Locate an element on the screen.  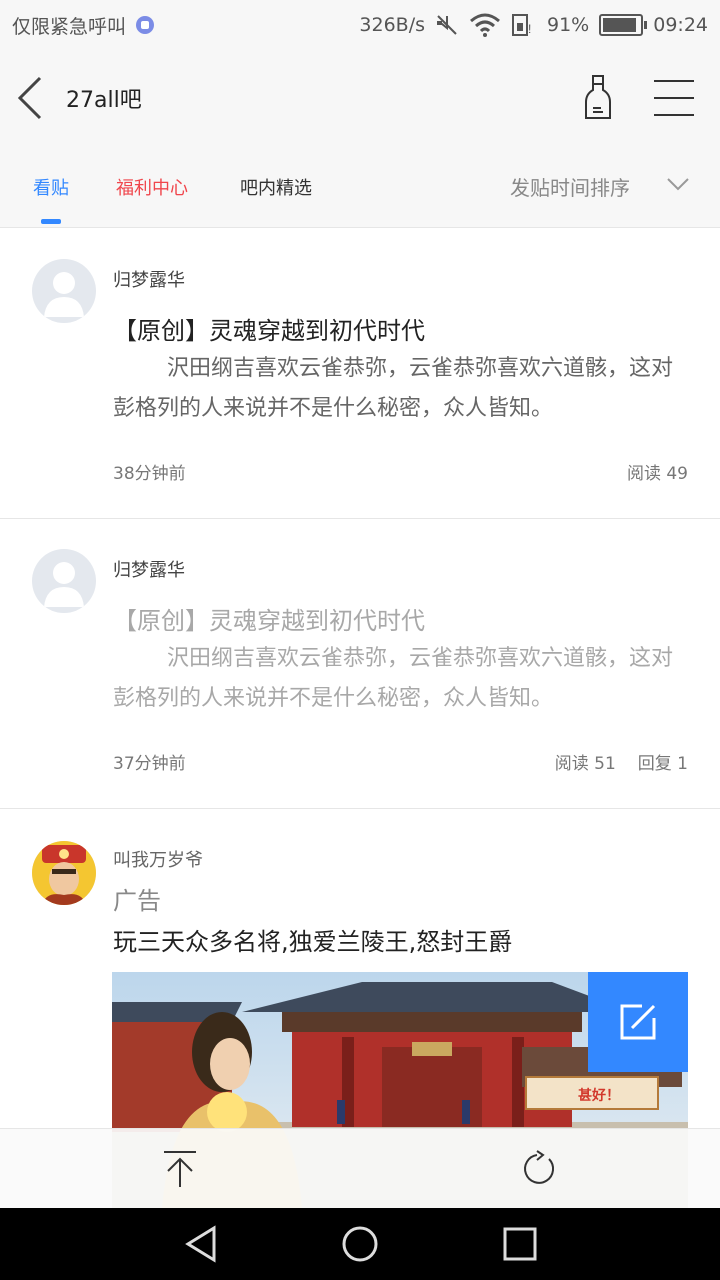
battery-icon is located at coordinates (623, 25).